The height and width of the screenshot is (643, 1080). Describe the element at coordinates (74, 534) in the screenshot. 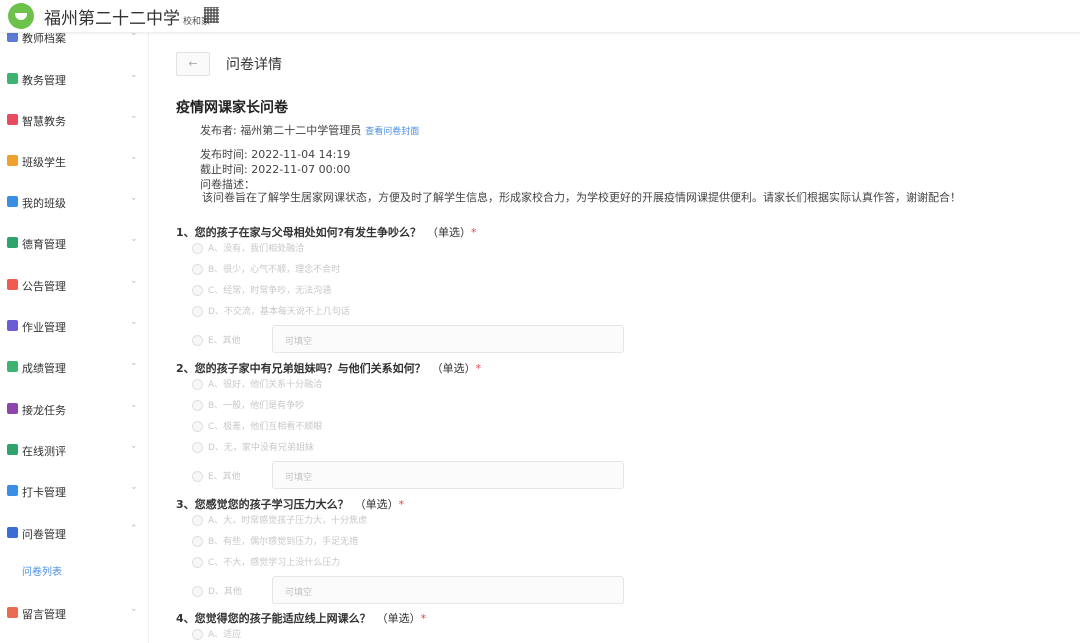

I see `sidebar-item: 问卷管理 ⌃` at that location.